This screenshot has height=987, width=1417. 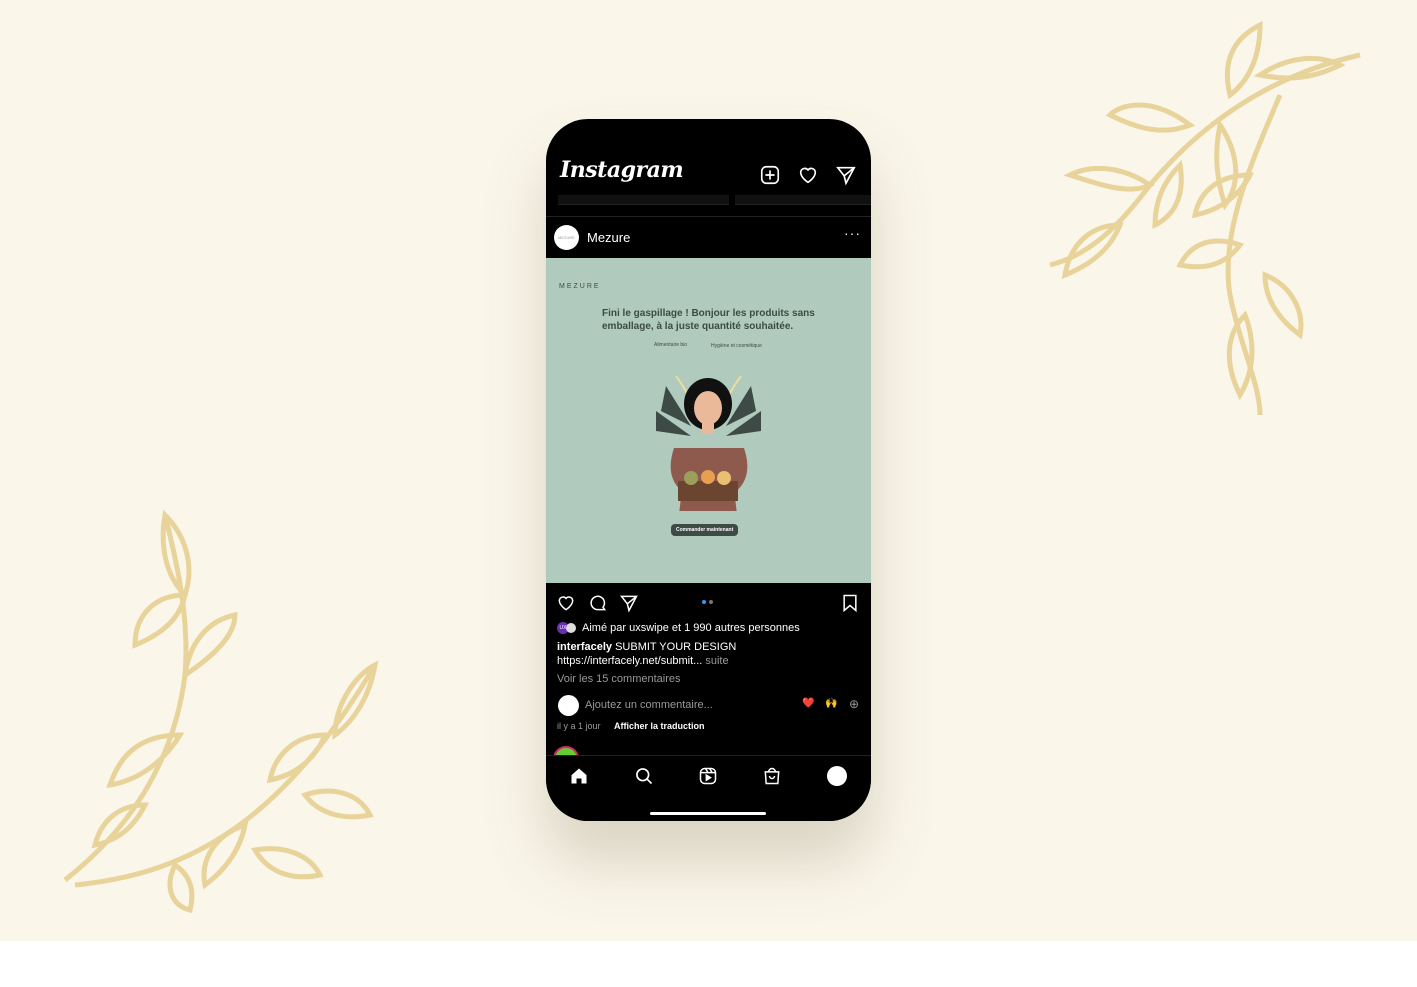 I want to click on carousel-dot, so click(x=711, y=602).